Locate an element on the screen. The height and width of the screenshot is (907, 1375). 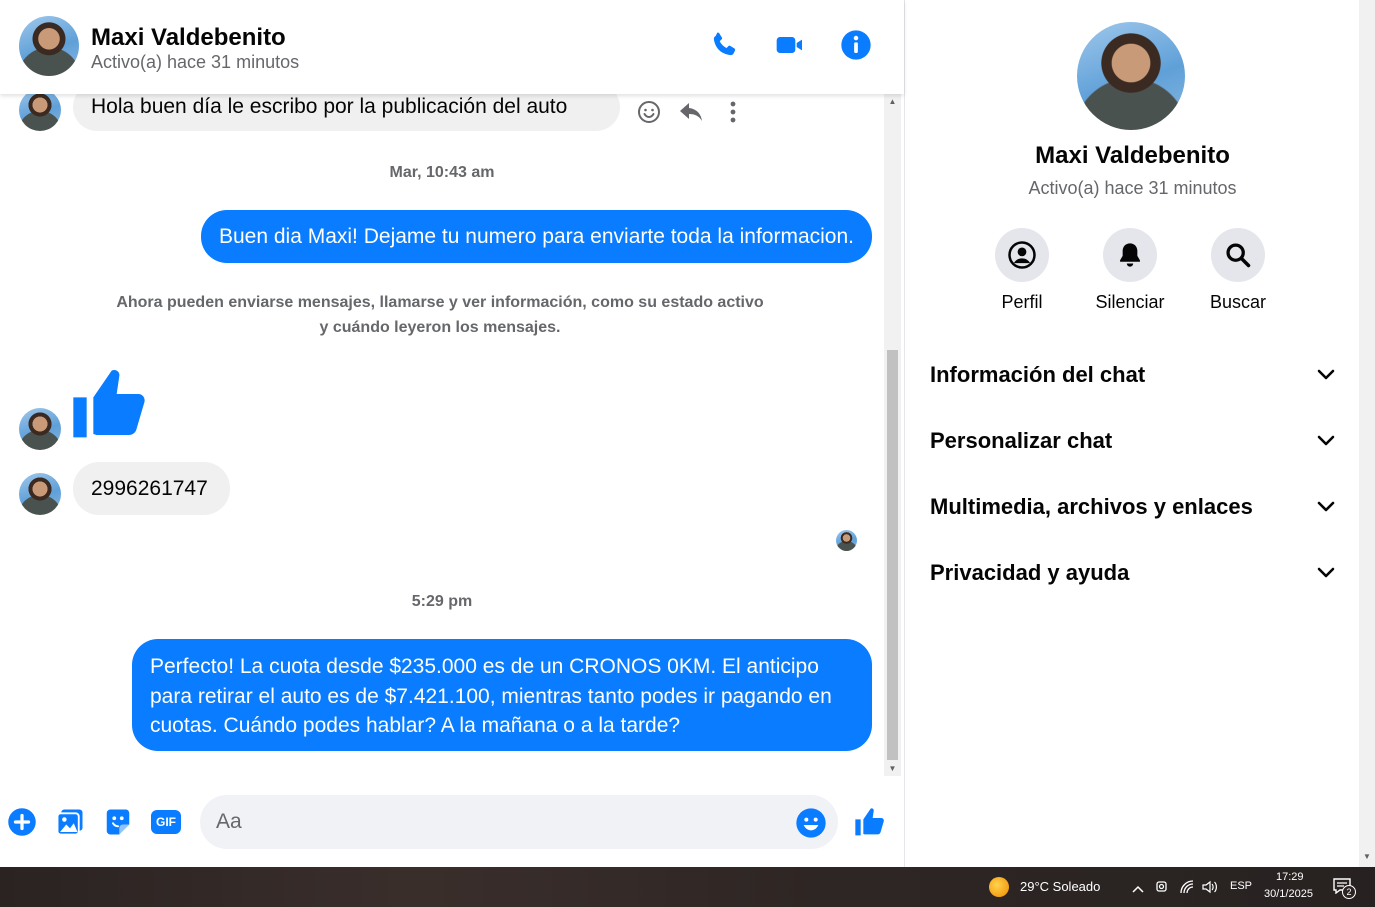
attach-photo-button is located at coordinates (70, 822).